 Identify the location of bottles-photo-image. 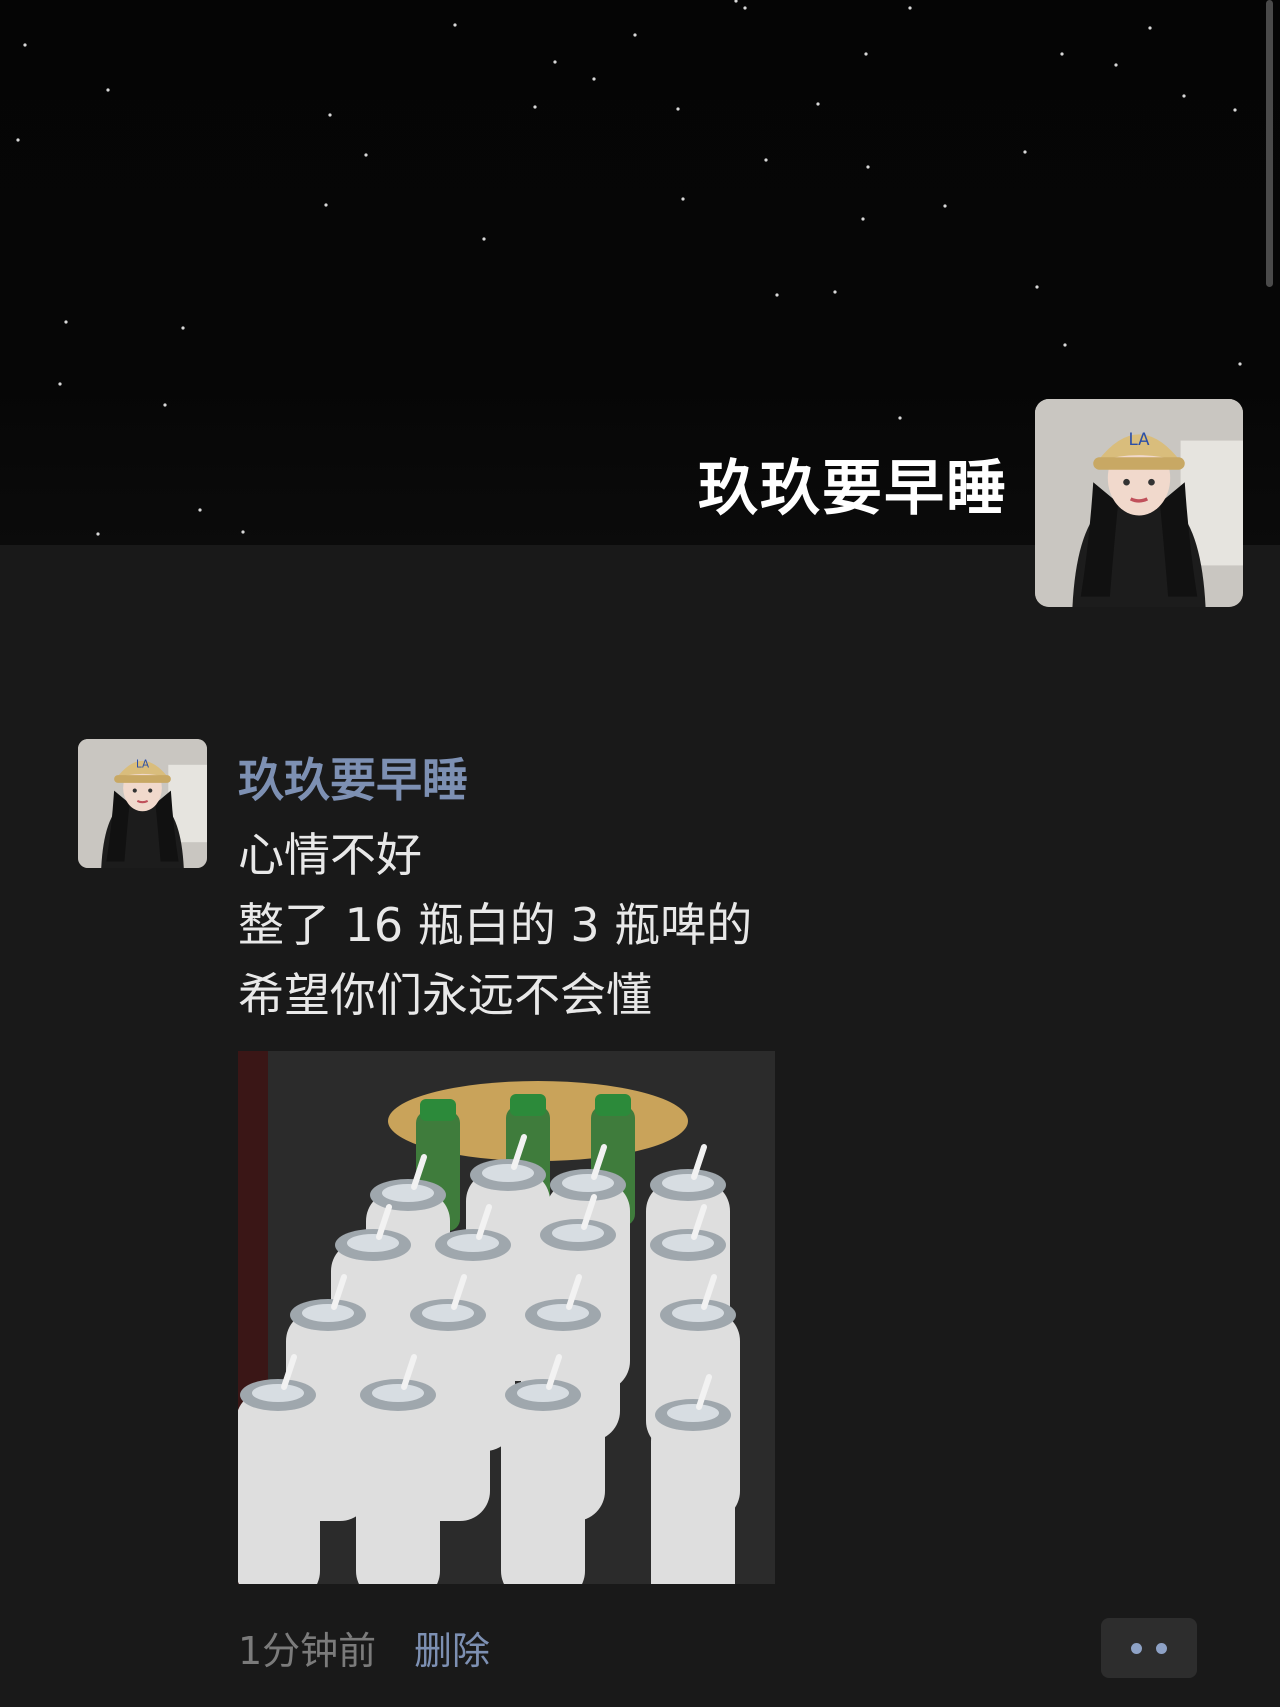
(506, 1317).